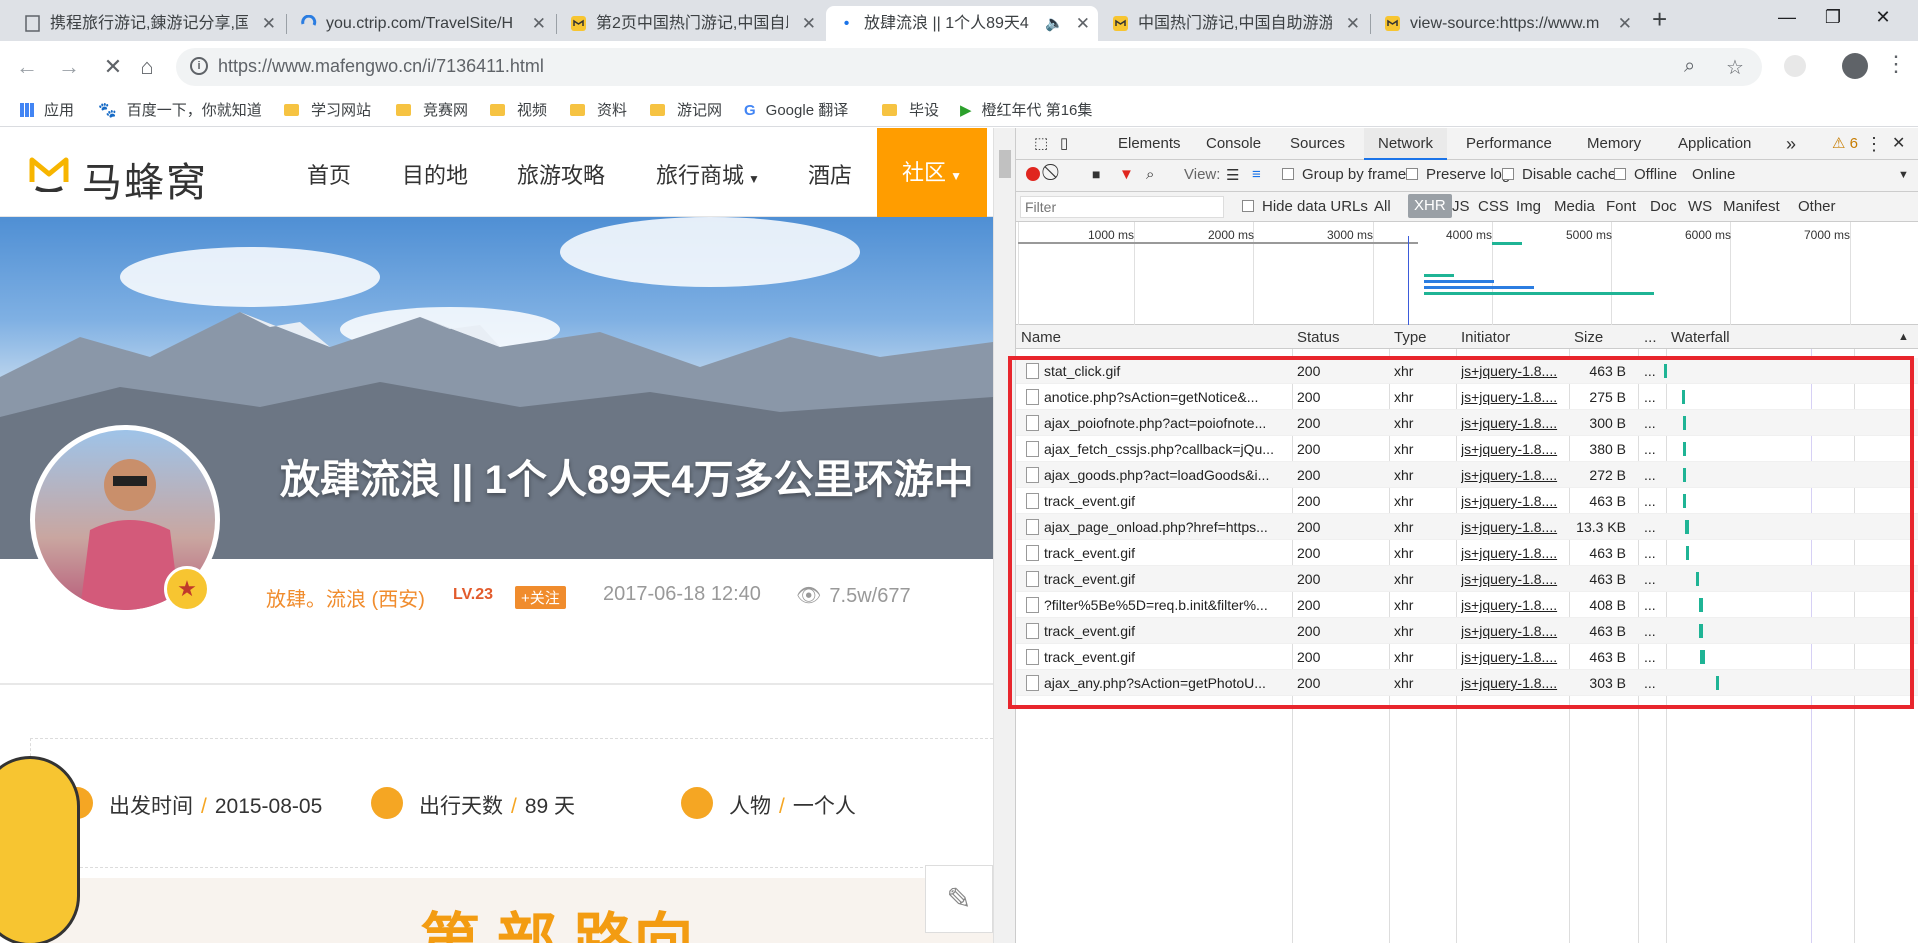 This screenshot has width=1918, height=943. Describe the element at coordinates (1461, 206) in the screenshot. I see `filter-js: JS` at that location.